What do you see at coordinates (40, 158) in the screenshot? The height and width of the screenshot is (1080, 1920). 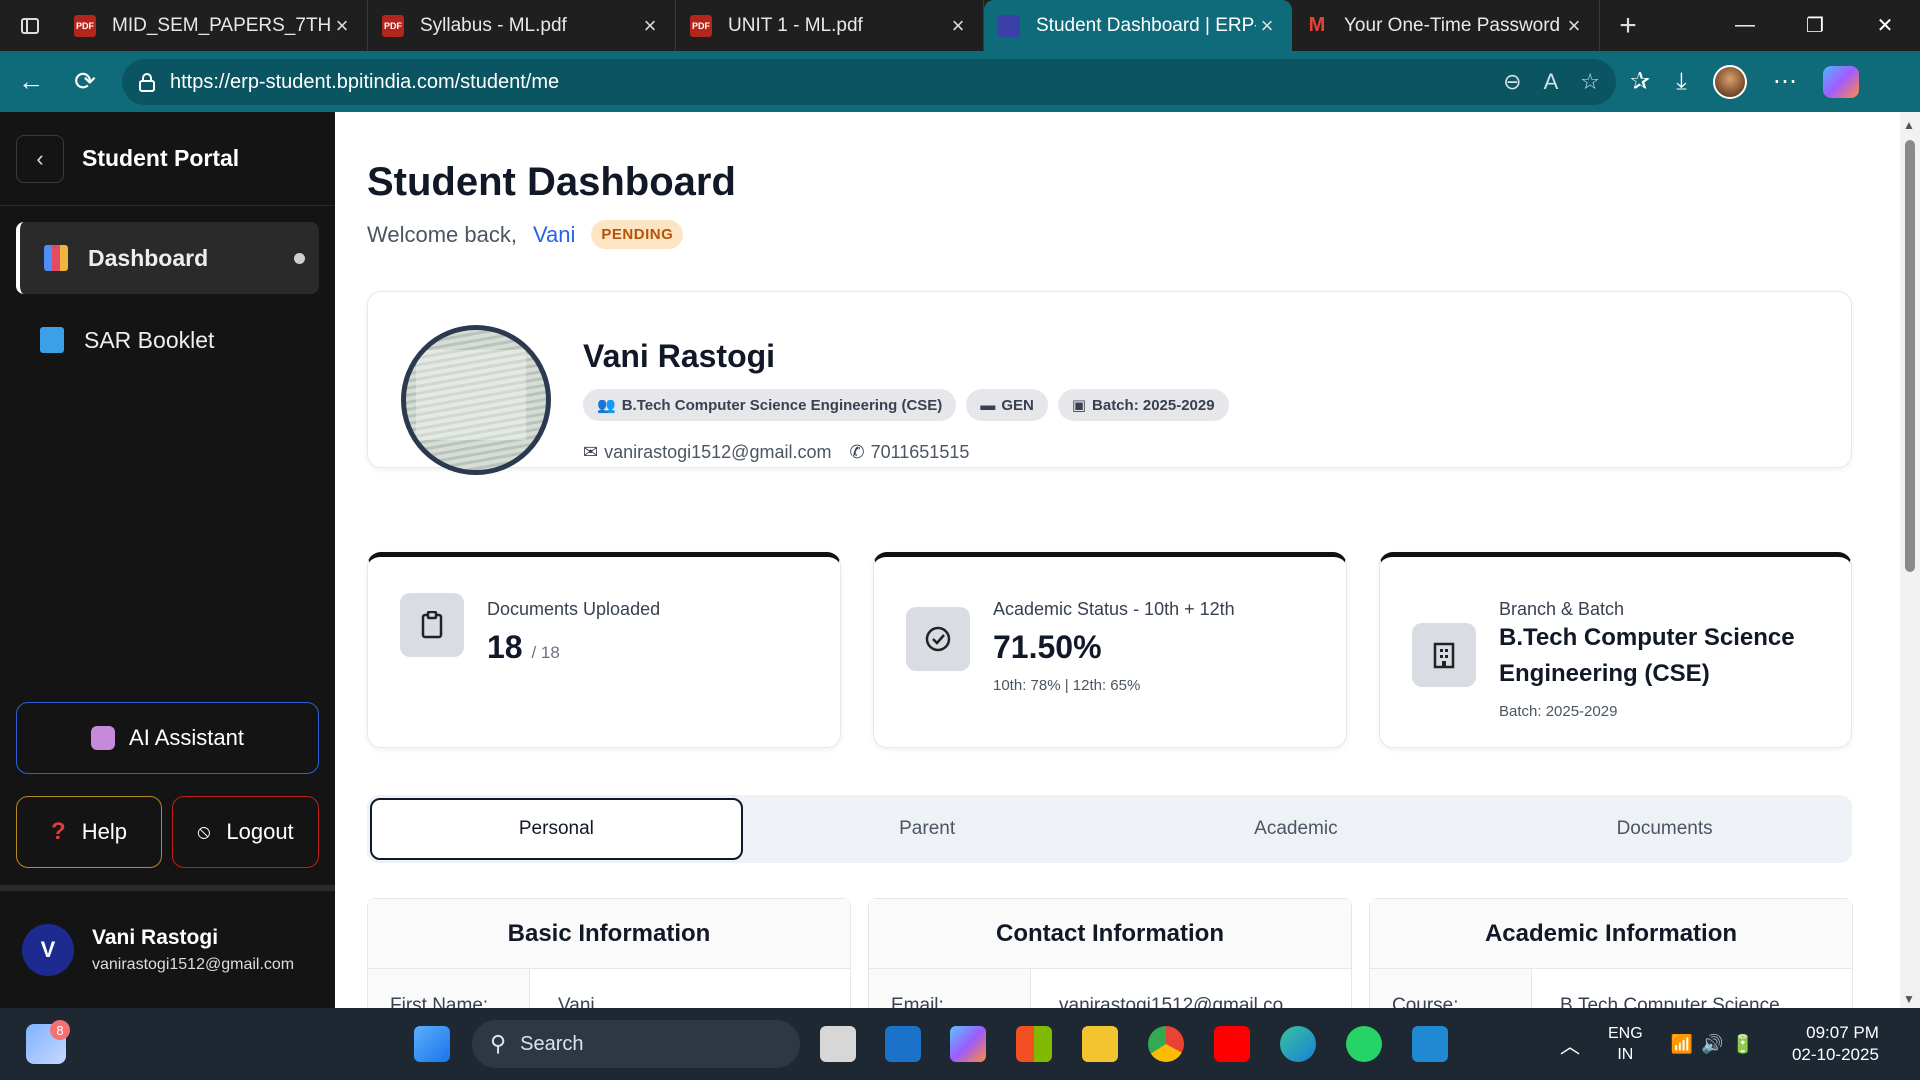 I see `collapse-sidebar-button: ‹` at bounding box center [40, 158].